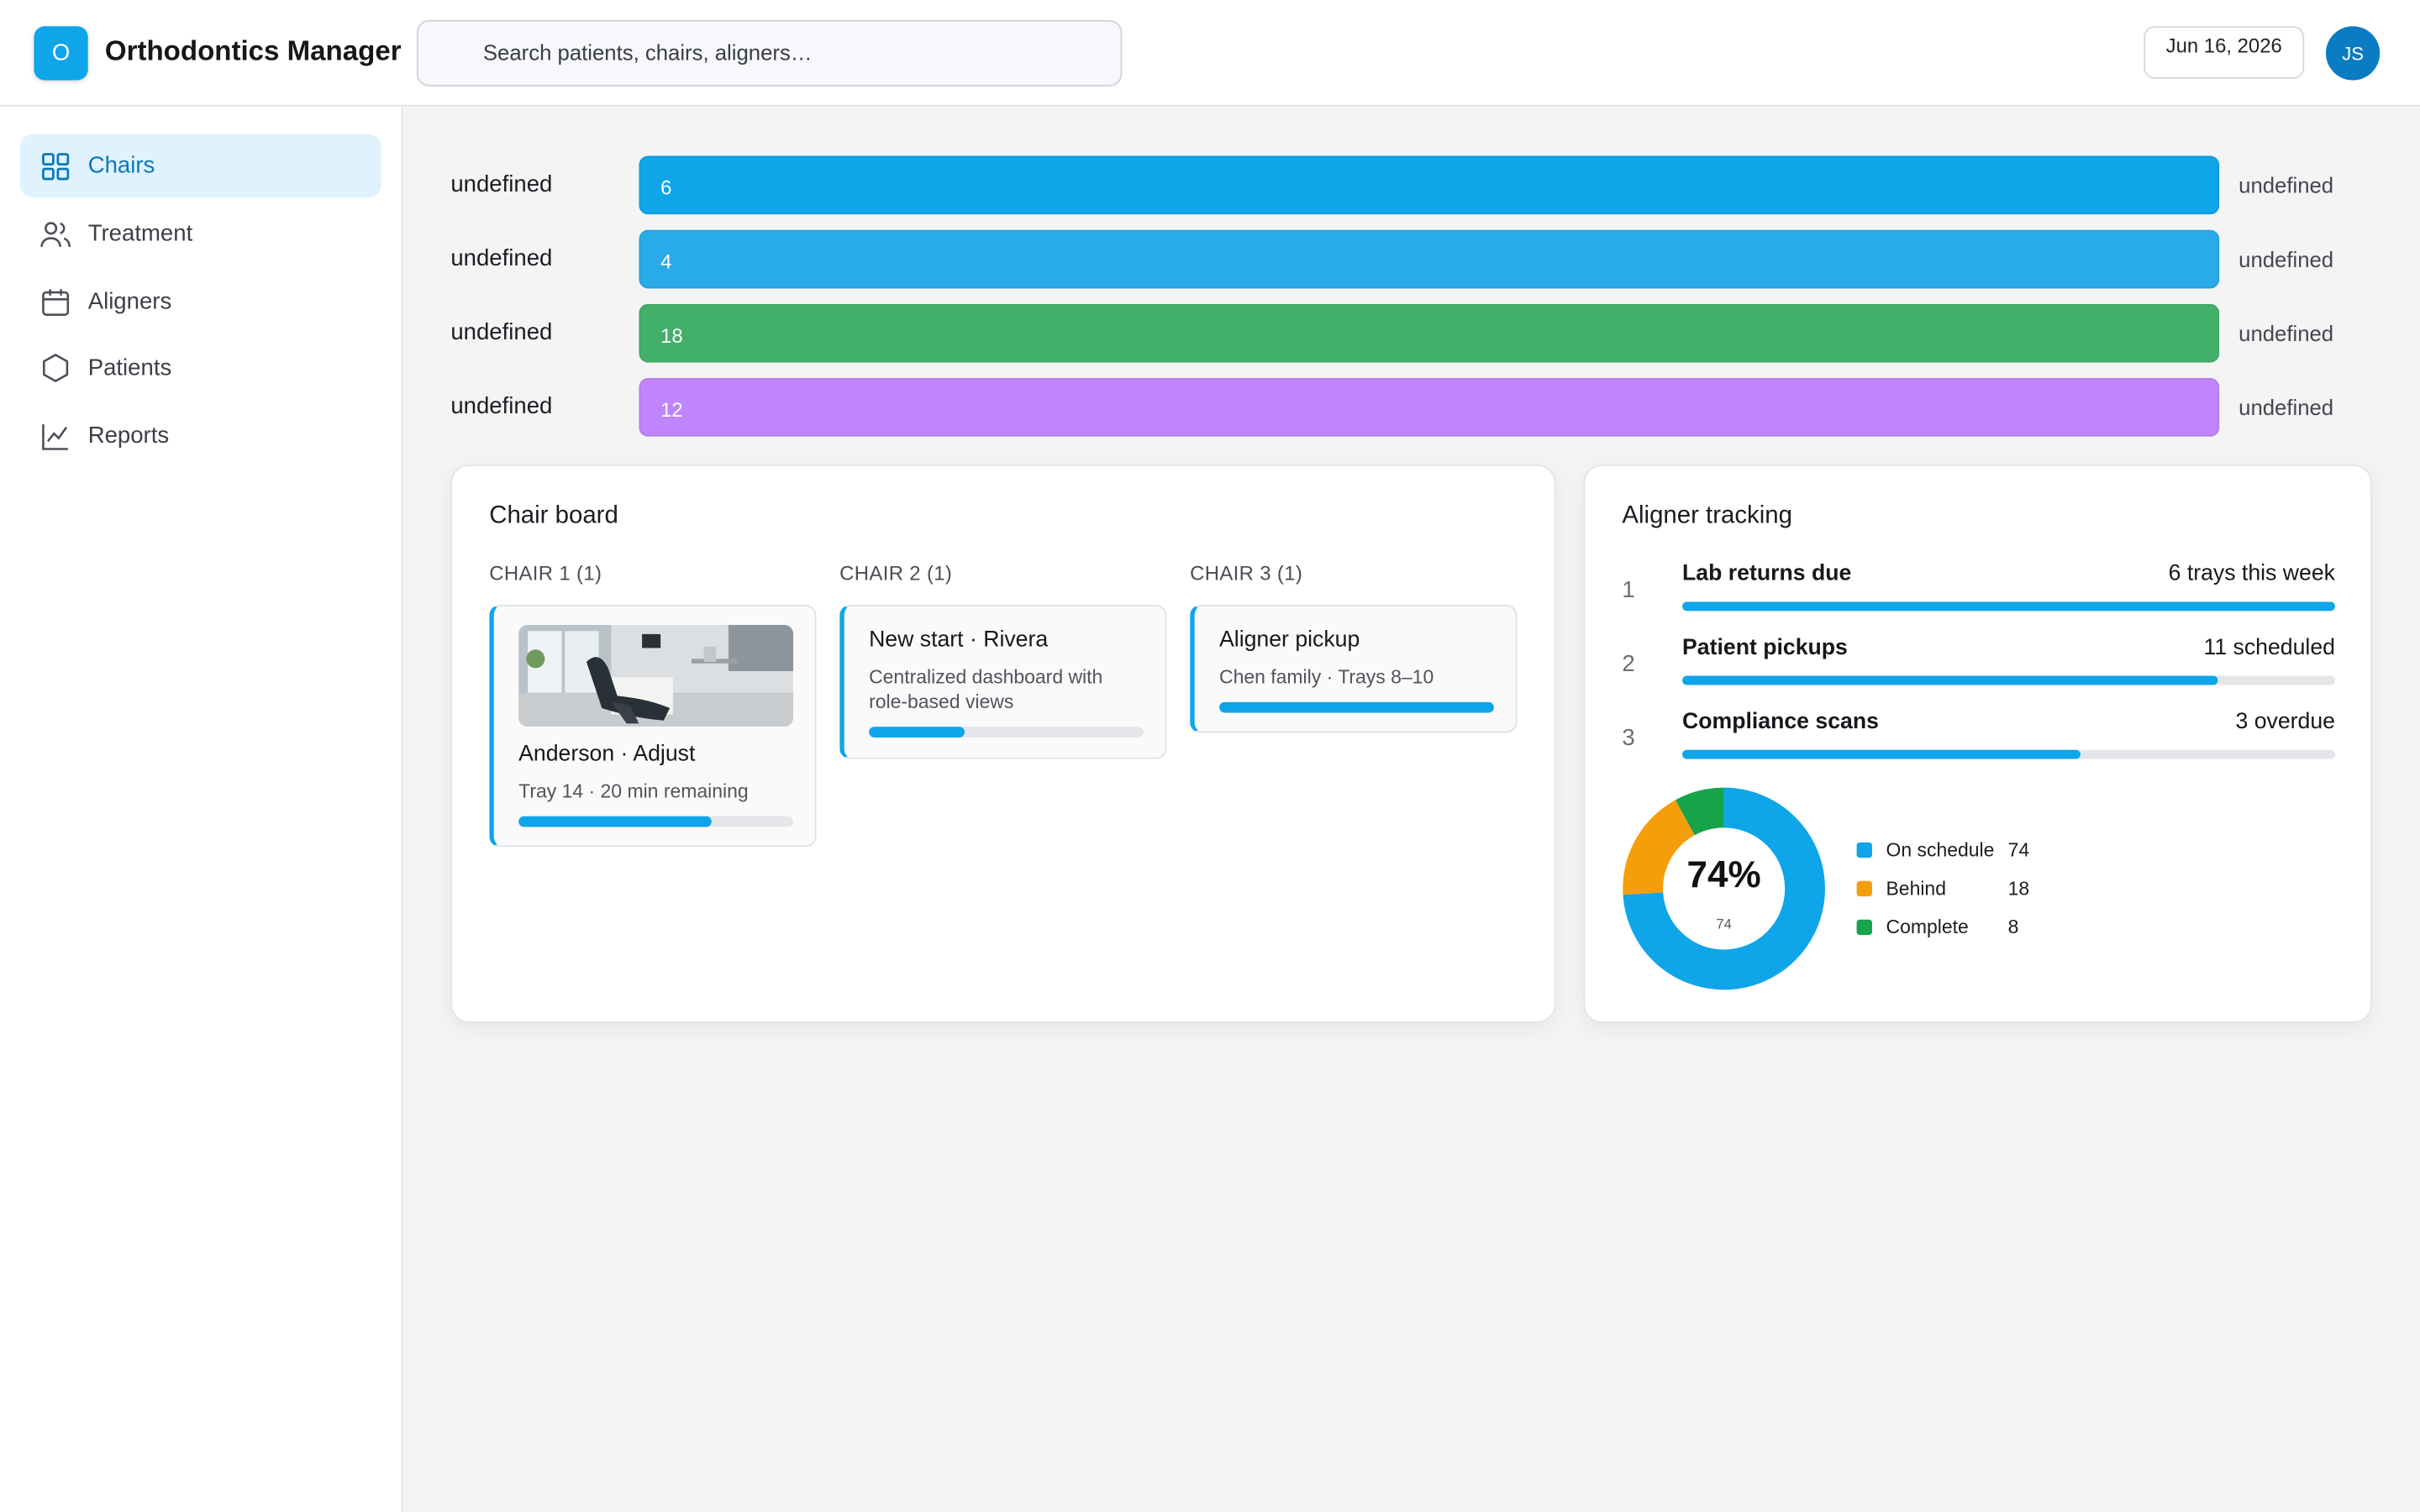 This screenshot has width=2420, height=1512. I want to click on appointment-subtitle: Chen family · Trays 8–10, so click(1326, 677).